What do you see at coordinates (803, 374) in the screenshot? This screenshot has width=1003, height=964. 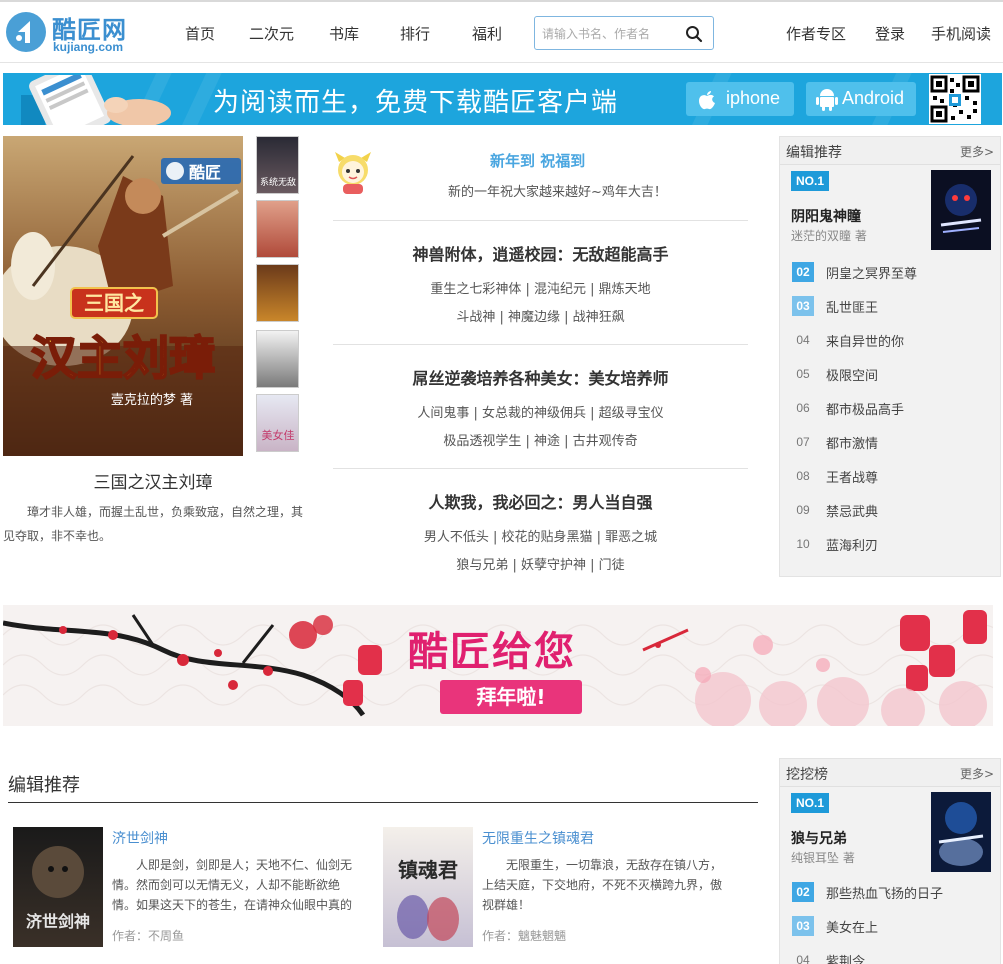 I see `rank-number: 05` at bounding box center [803, 374].